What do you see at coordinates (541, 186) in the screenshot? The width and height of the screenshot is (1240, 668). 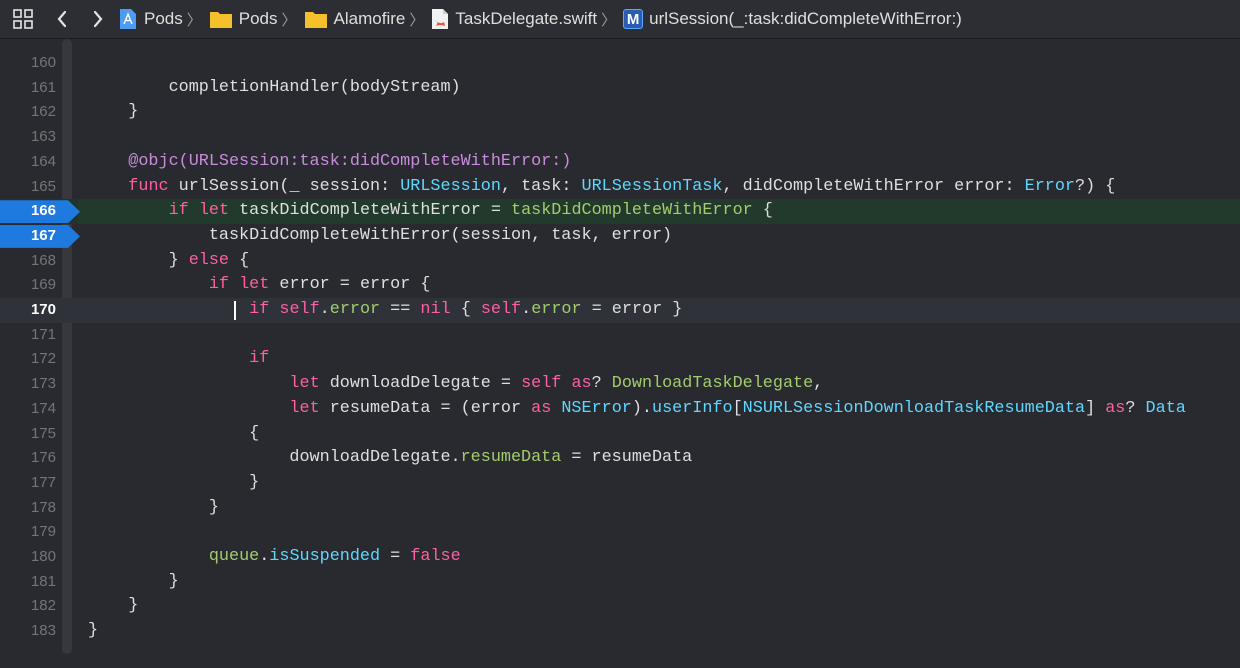 I see `code-token: , task:` at bounding box center [541, 186].